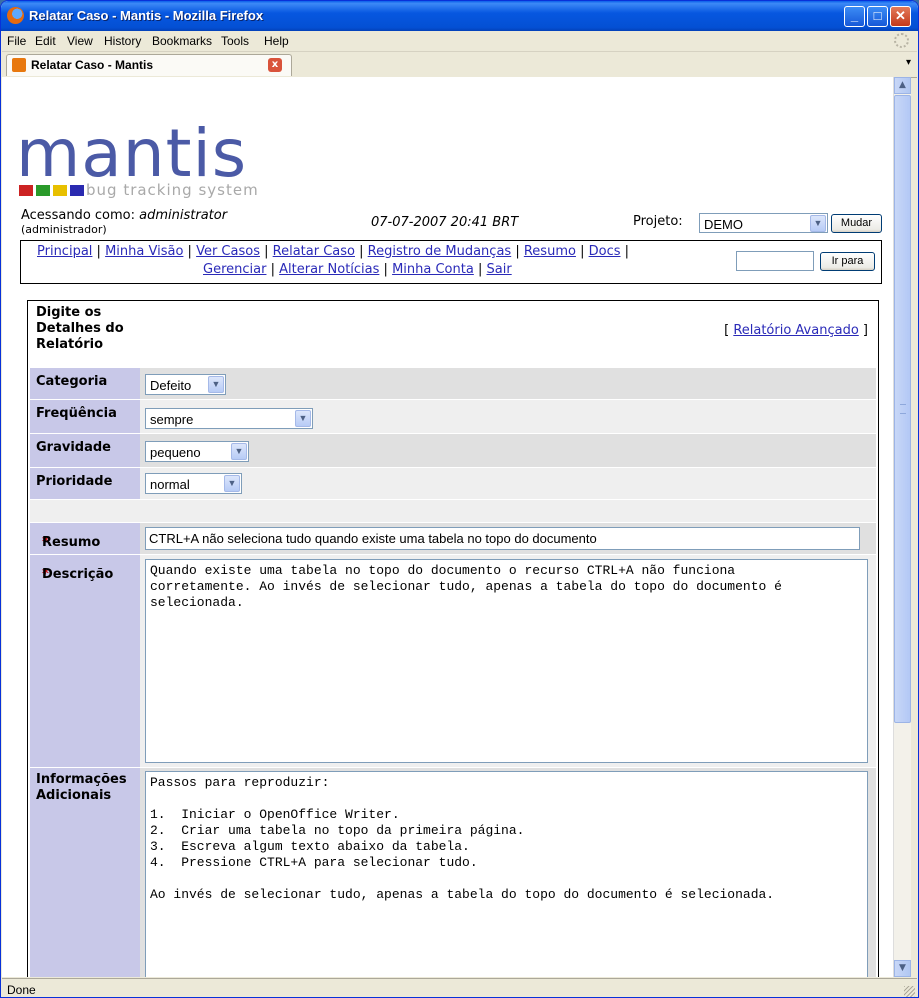  Describe the element at coordinates (76, 413) in the screenshot. I see `frequency-label: Freqüência` at that location.